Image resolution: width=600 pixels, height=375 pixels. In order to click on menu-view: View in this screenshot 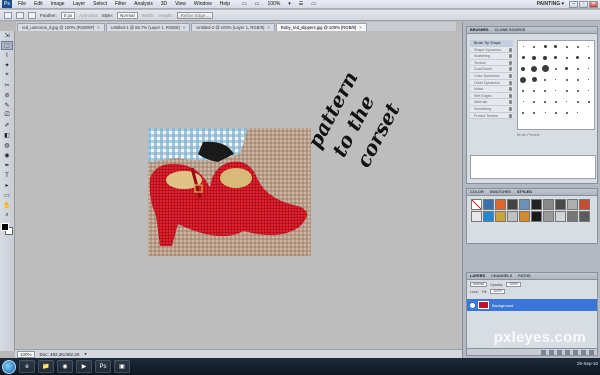, I will do `click(180, 4)`.